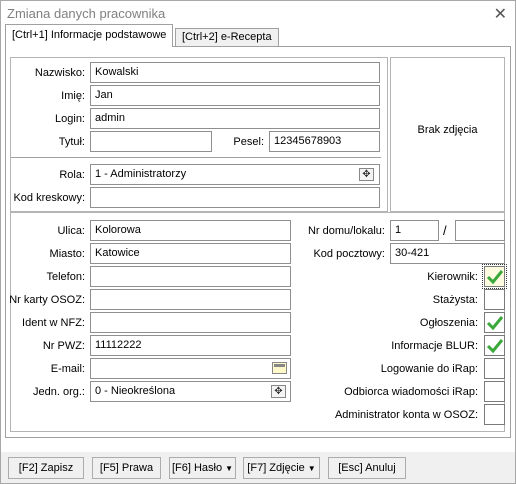 This screenshot has height=484, width=516. Describe the element at coordinates (447, 253) in the screenshot. I see `kod-pocztowy-field: 30-421` at that location.